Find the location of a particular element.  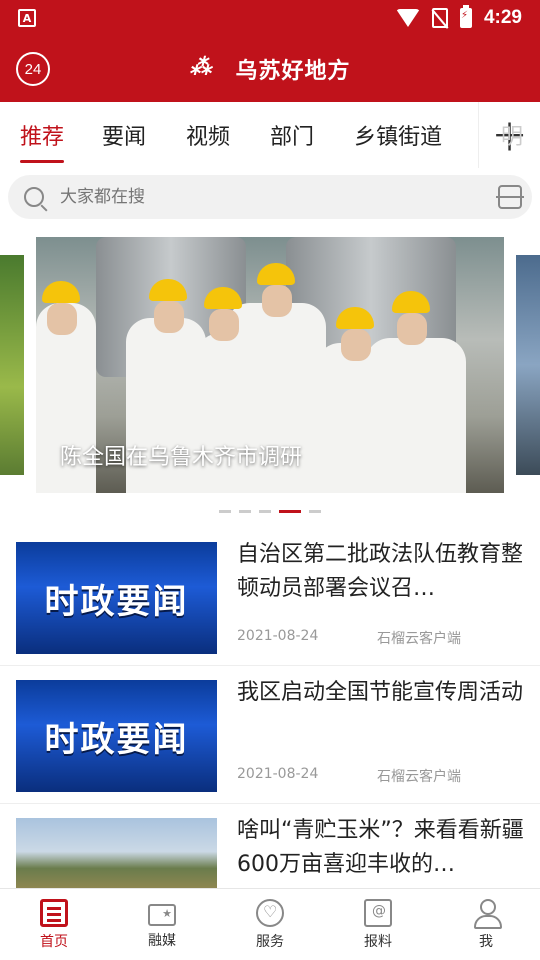

nav-home: 首页 is located at coordinates (54, 924).